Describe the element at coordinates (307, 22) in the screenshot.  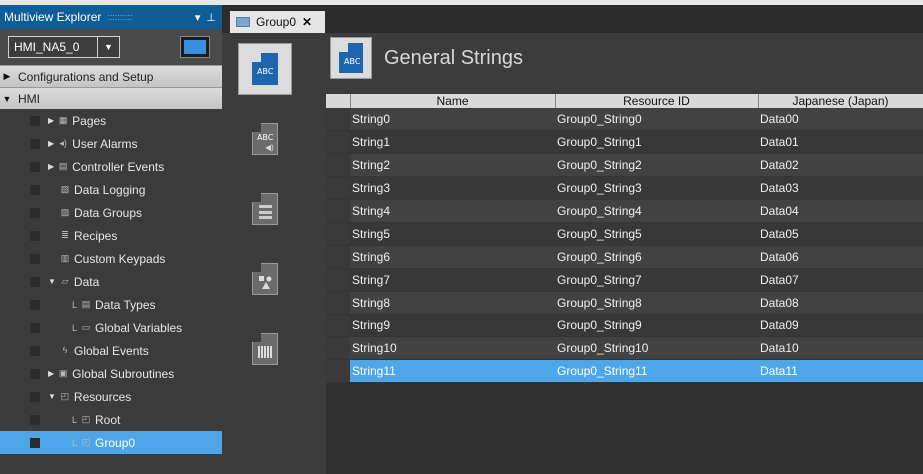
I see `close-icon: ✕` at that location.